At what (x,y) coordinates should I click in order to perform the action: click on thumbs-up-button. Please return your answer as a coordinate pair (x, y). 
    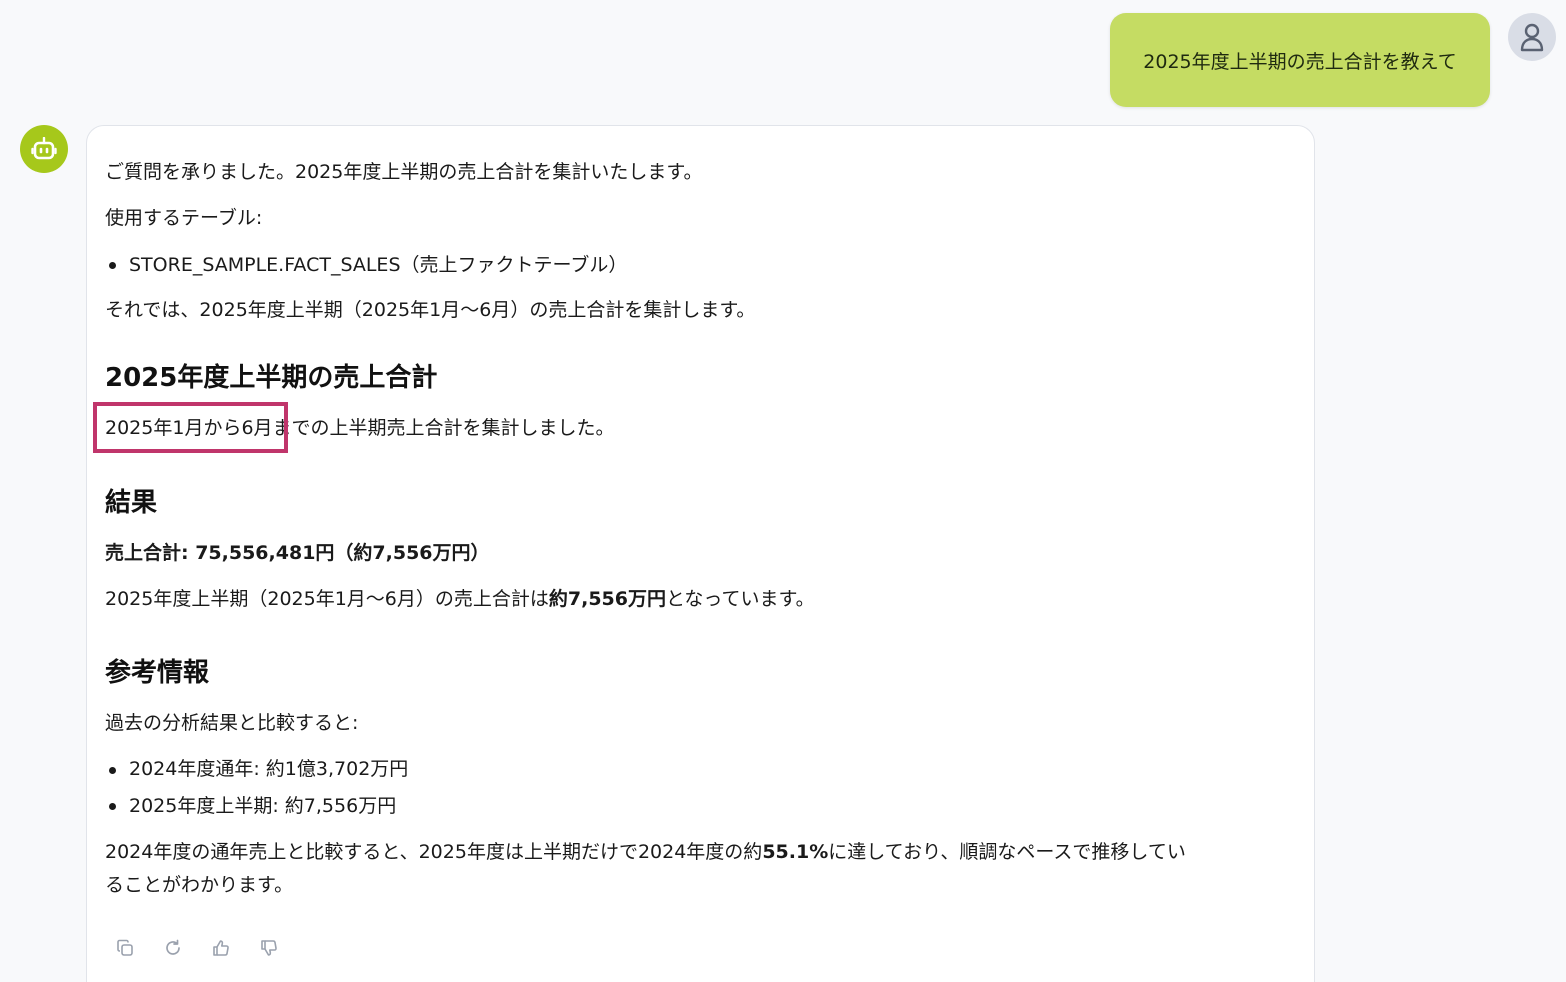
    Looking at the image, I should click on (221, 948).